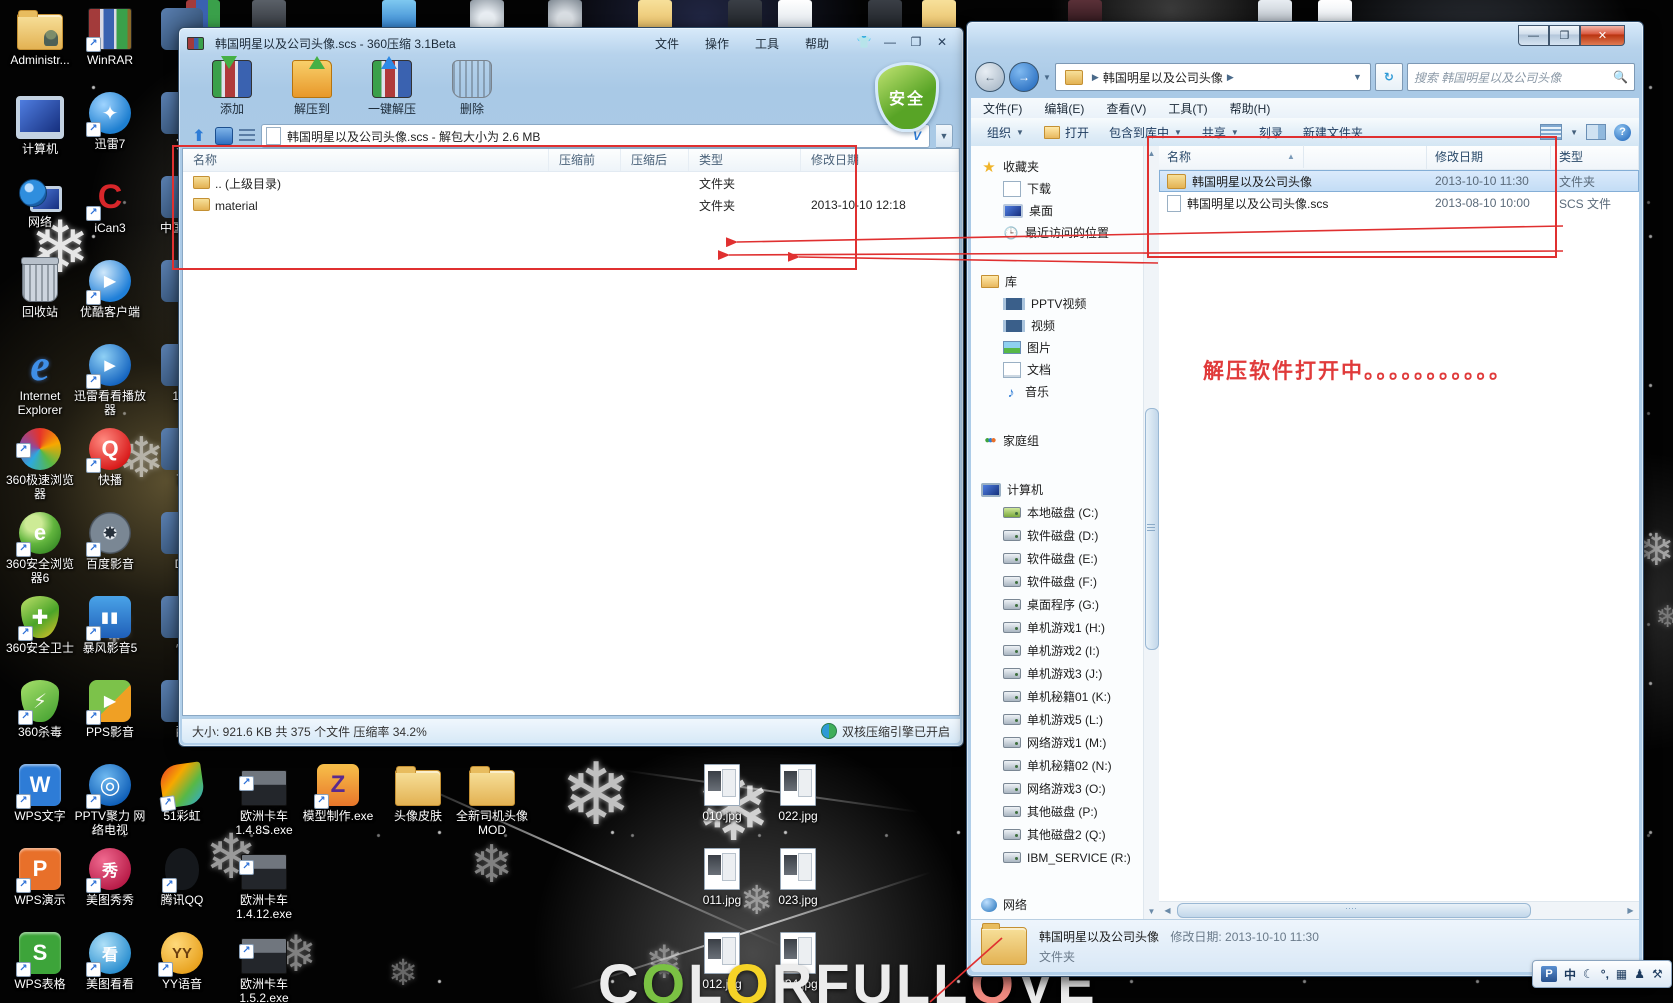 This screenshot has width=1673, height=1003. What do you see at coordinates (1187, 108) in the screenshot?
I see `menu-tools: 工具(T)` at bounding box center [1187, 108].